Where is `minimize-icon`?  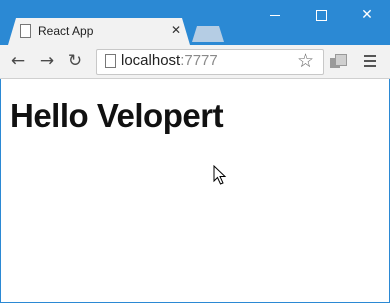 minimize-icon is located at coordinates (275, 15).